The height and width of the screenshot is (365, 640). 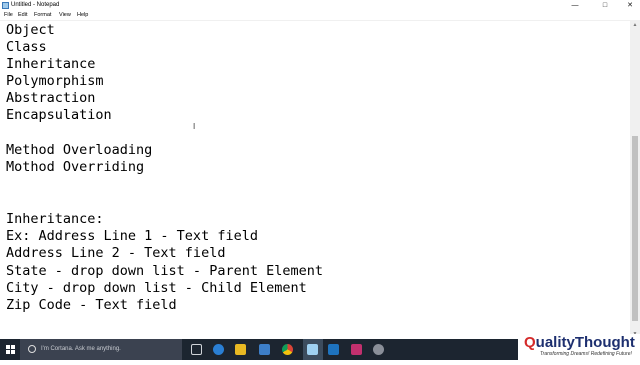 I want to click on editor-line: Zip Code - Text field, so click(x=91, y=305).